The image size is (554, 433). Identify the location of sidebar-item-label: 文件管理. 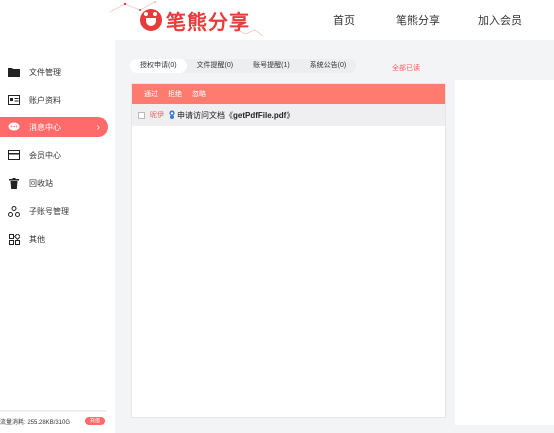
(45, 72).